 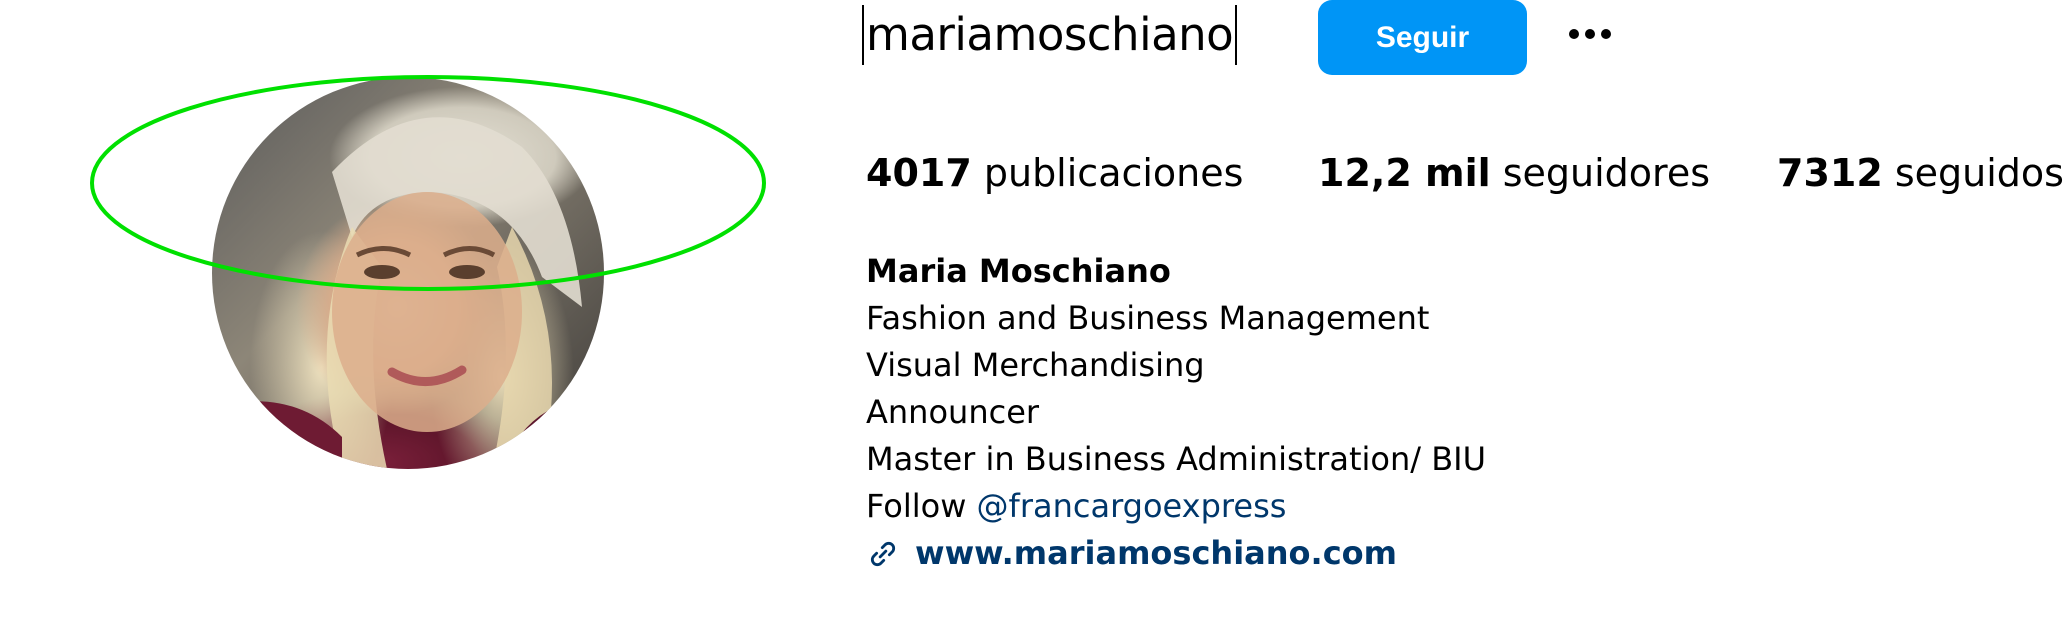 I want to click on more-options-icon, so click(x=1590, y=34).